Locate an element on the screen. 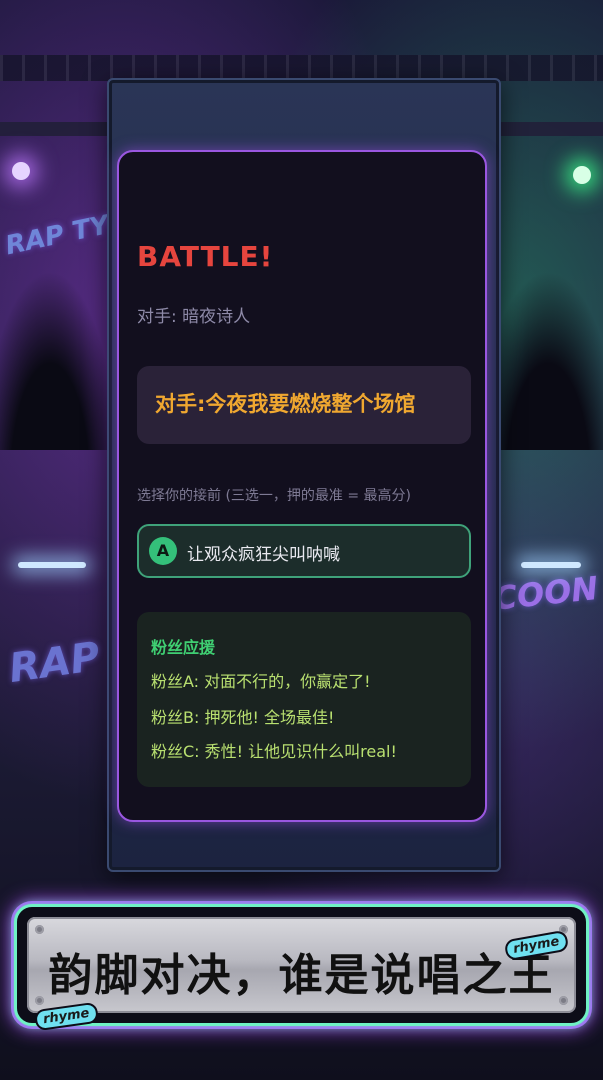 Image resolution: width=603 pixels, height=1080 pixels. choose-prompt: 选择你的接前 (三选一，押的最准 = 最高分) is located at coordinates (274, 496).